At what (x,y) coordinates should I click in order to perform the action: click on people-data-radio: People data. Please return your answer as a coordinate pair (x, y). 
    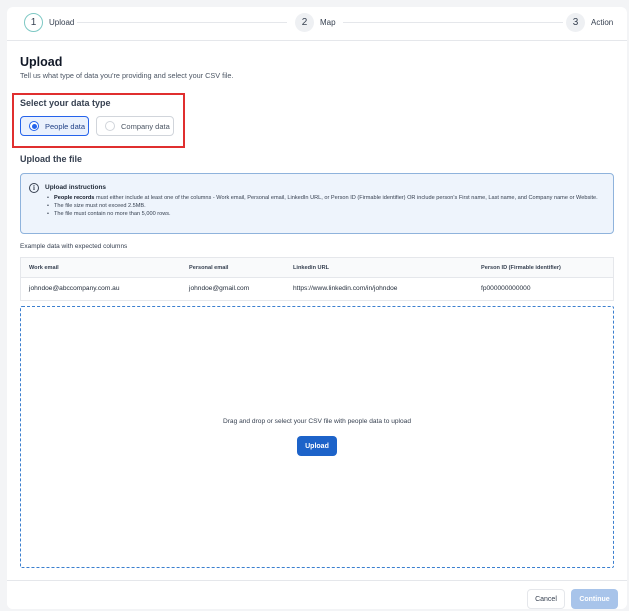
    Looking at the image, I should click on (54, 126).